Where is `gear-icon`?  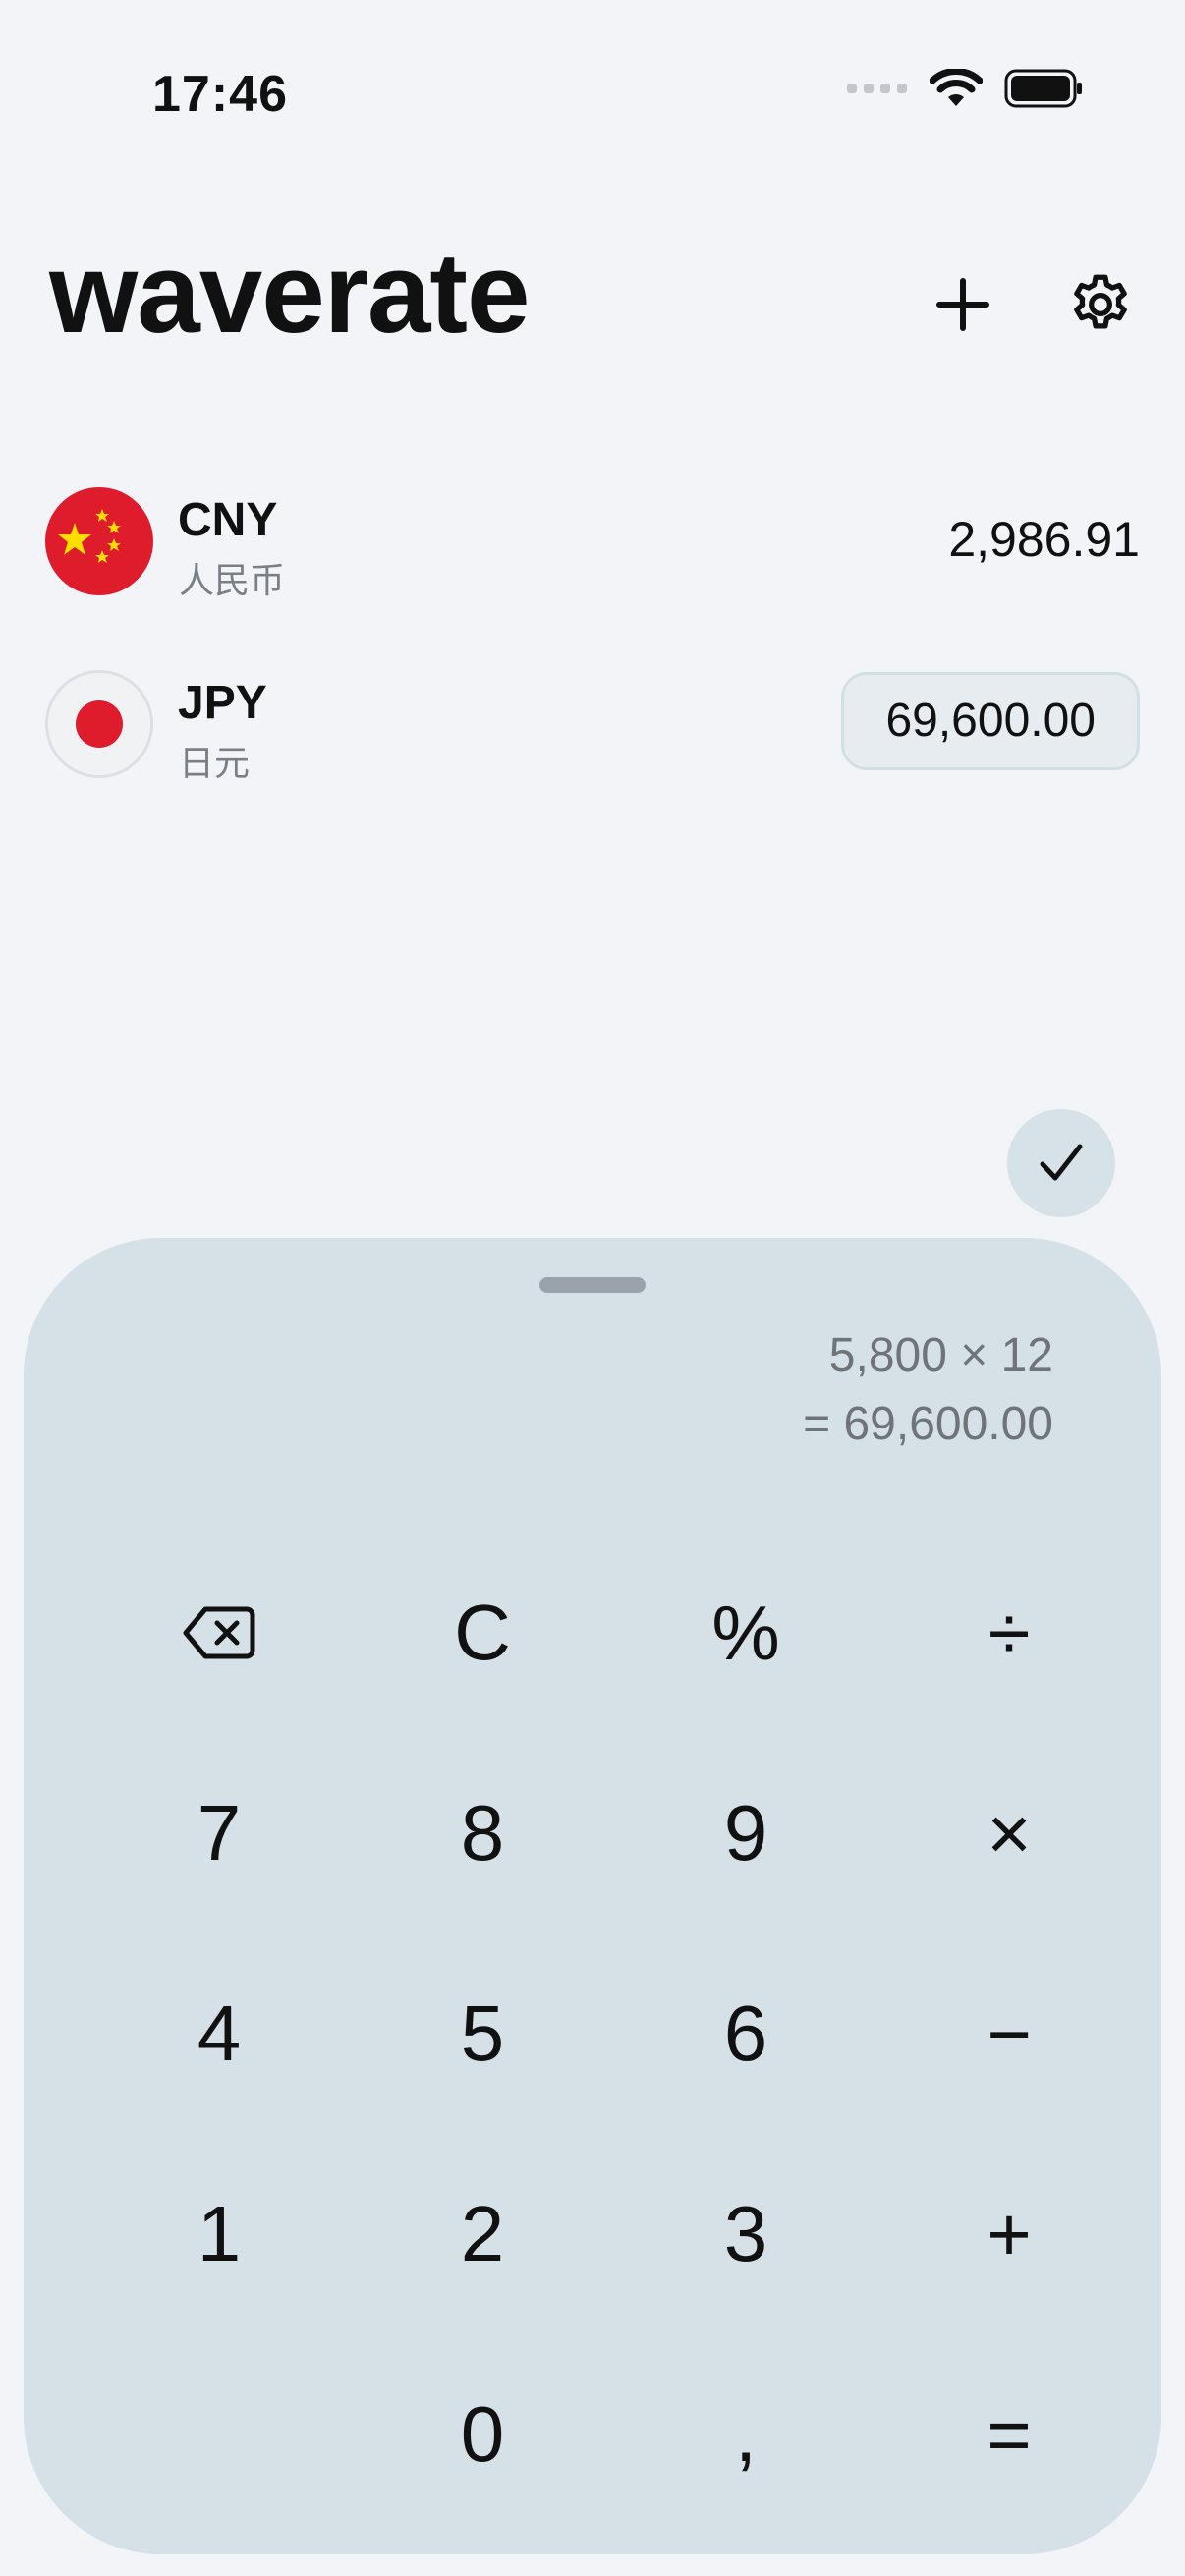 gear-icon is located at coordinates (1100, 301).